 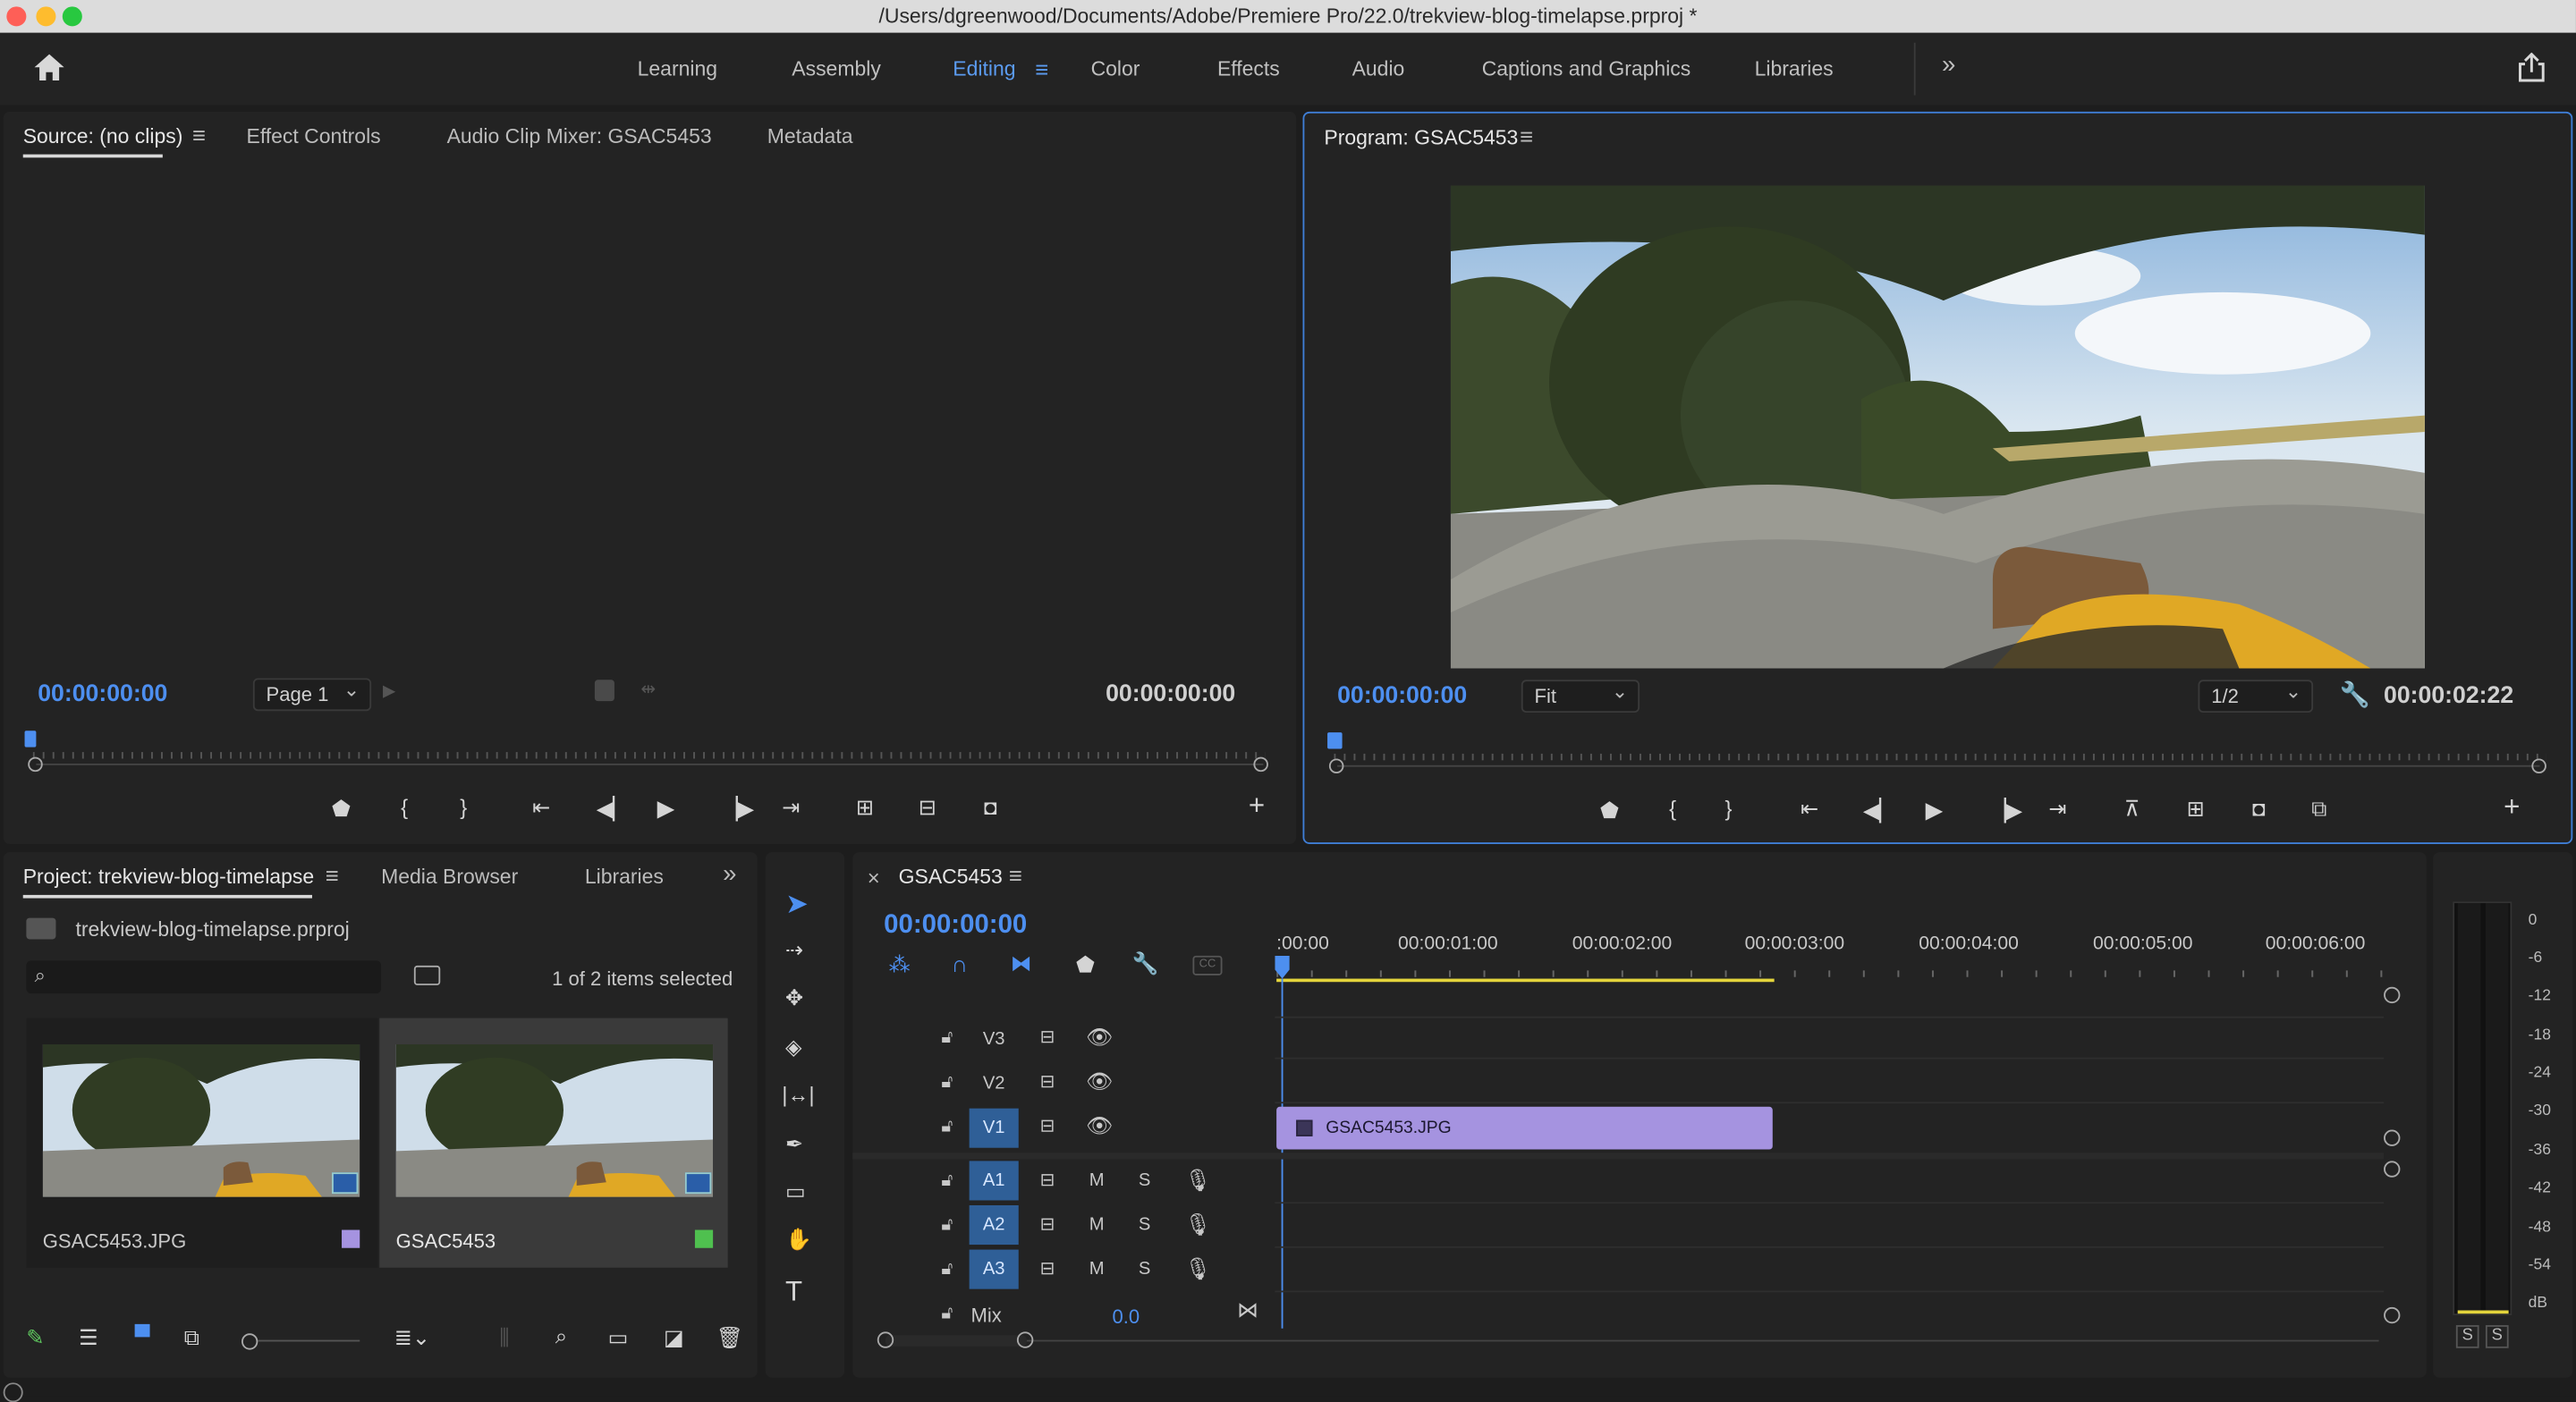 What do you see at coordinates (1940, 752) in the screenshot?
I see `program-time-ruler` at bounding box center [1940, 752].